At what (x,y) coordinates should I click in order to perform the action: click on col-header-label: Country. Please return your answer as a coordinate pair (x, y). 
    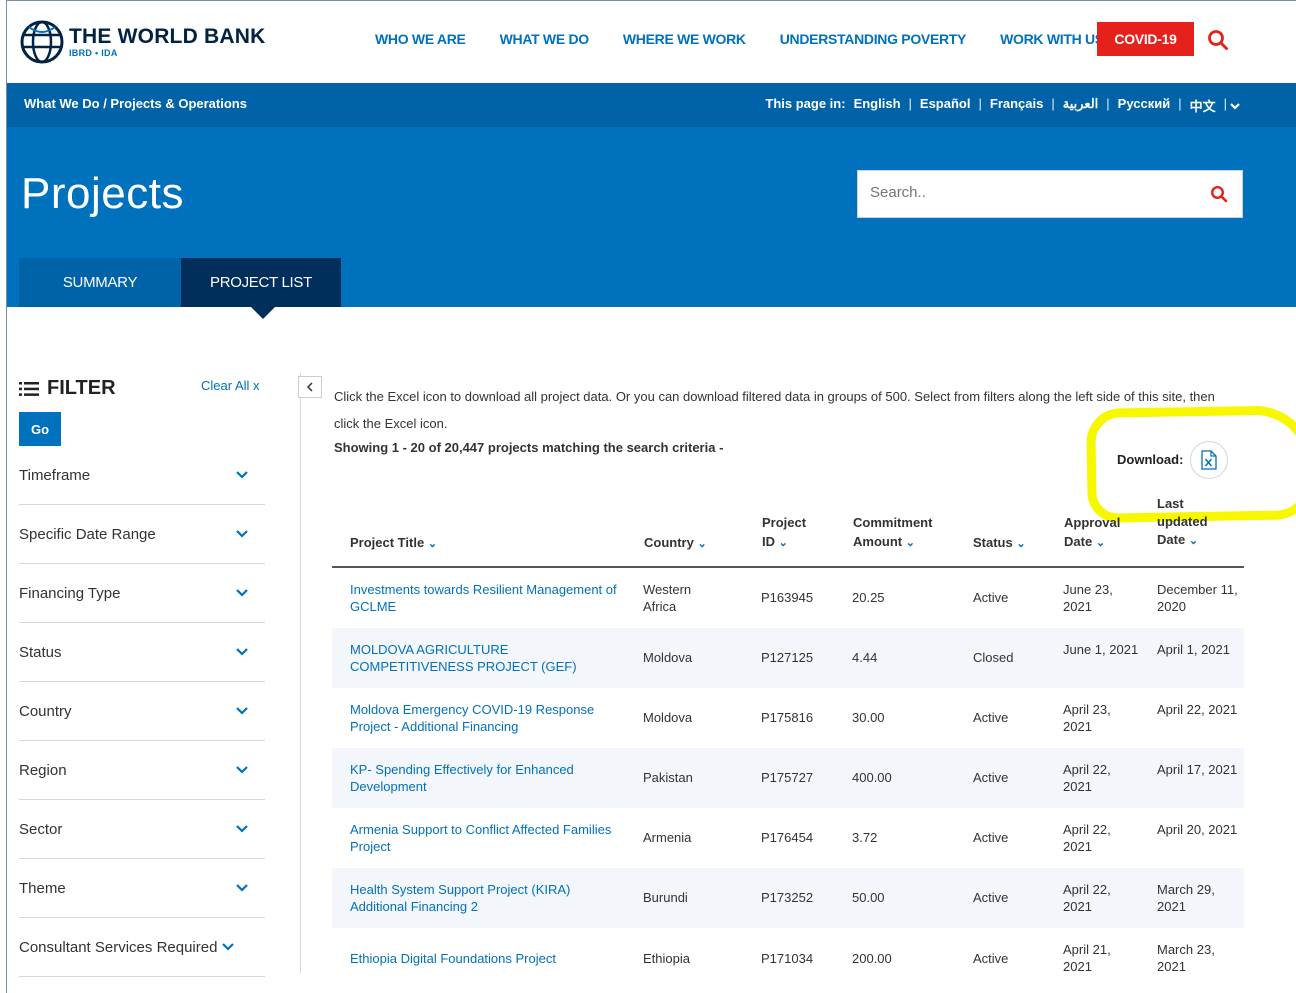
    Looking at the image, I should click on (669, 542).